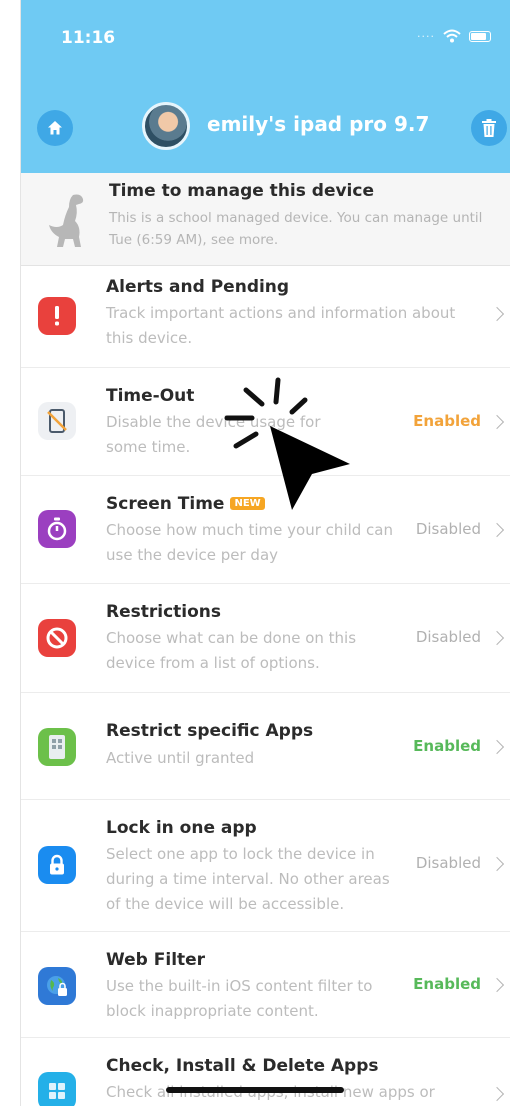 Image resolution: width=510 pixels, height=1106 pixels. I want to click on row-title: Check, Install & Delete Apps, so click(242, 1066).